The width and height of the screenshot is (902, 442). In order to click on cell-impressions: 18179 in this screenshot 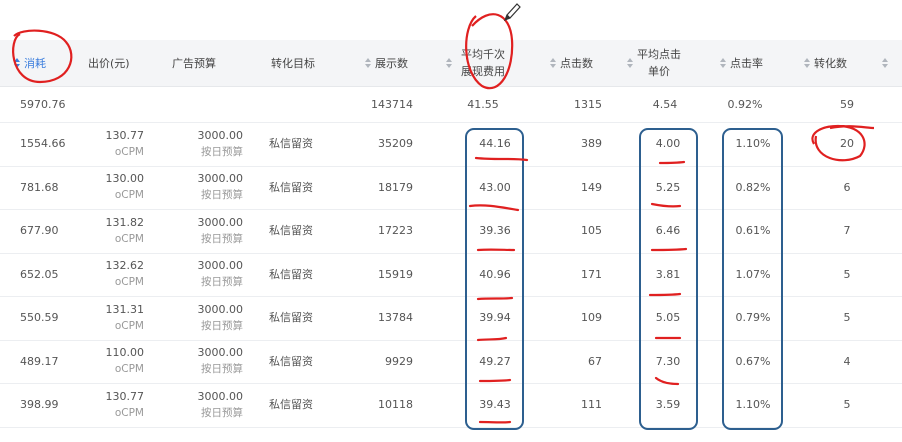, I will do `click(383, 188)`.